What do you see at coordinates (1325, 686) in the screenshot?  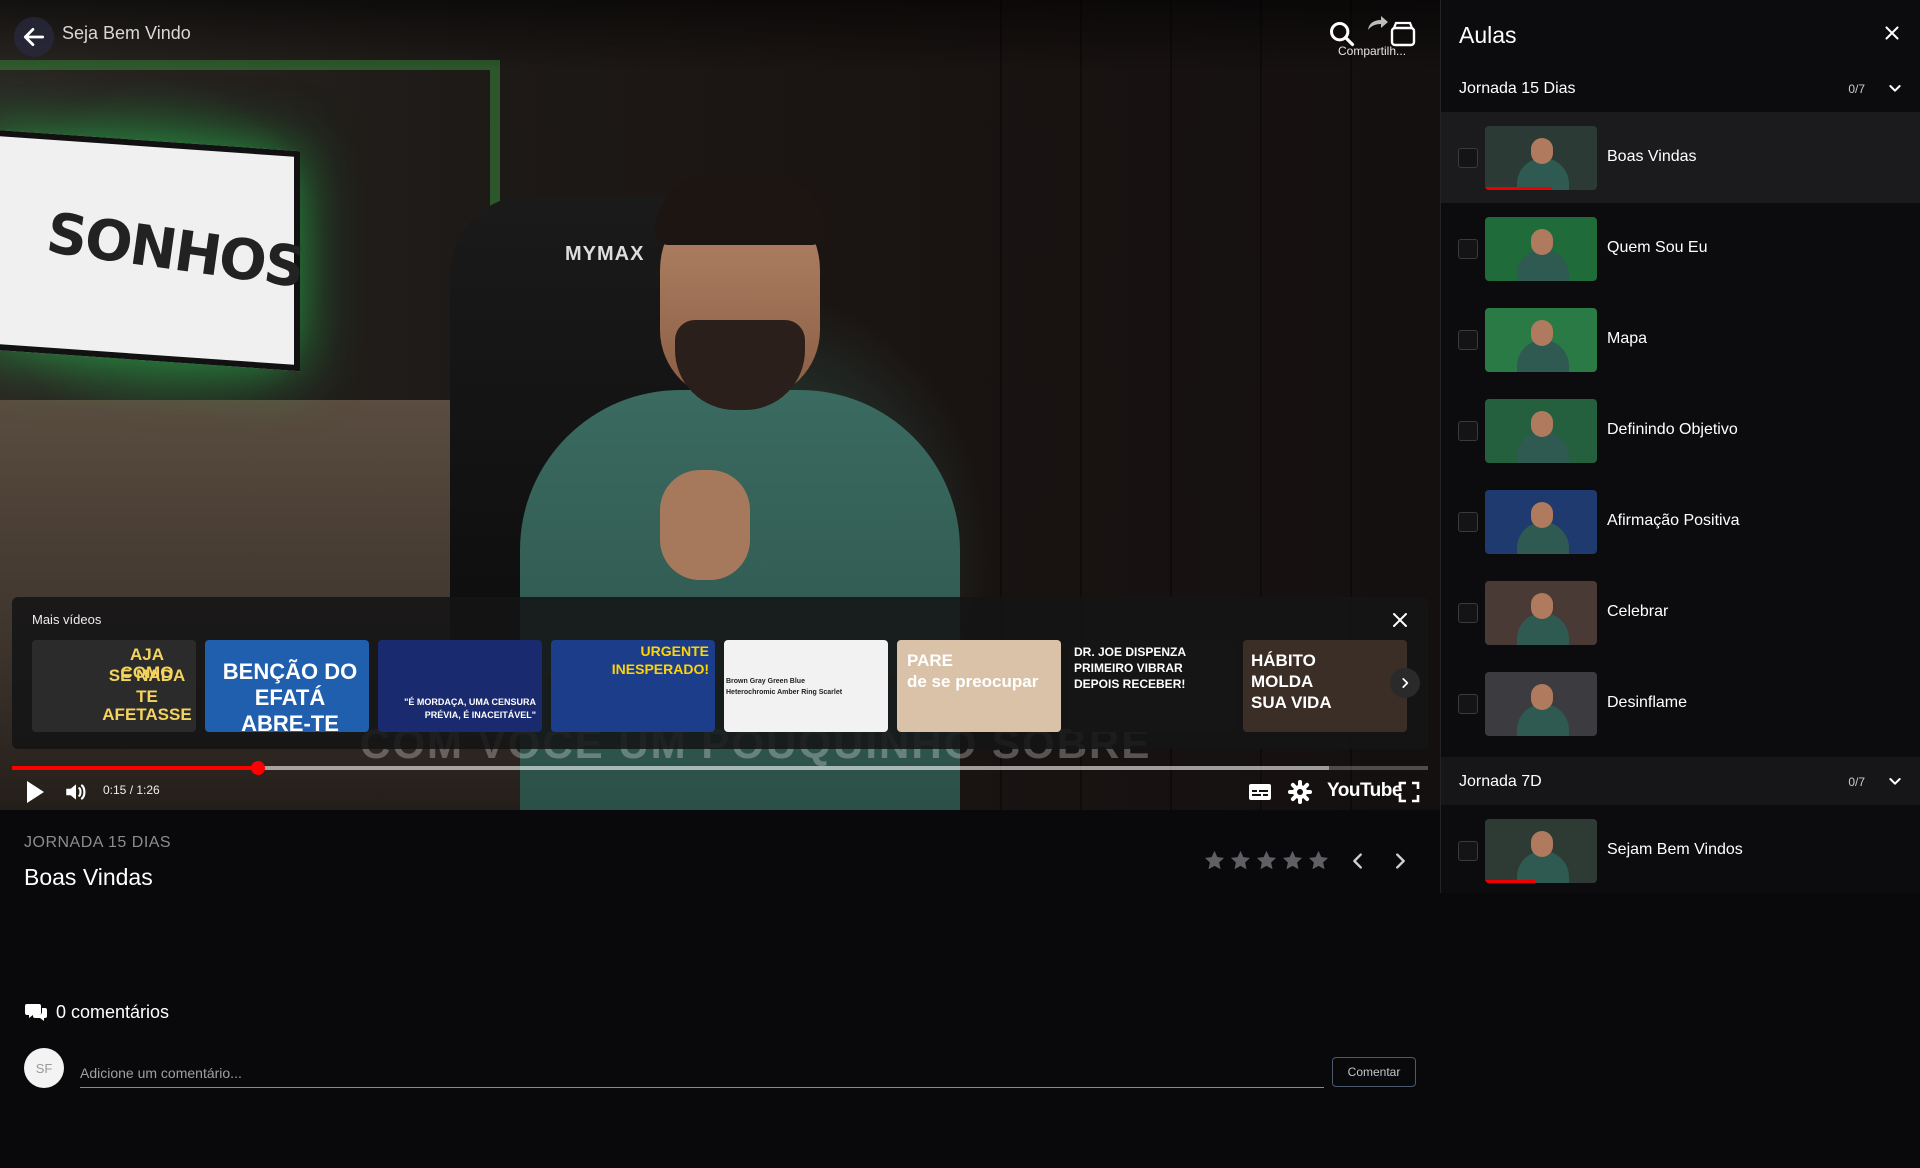 I see `more-video-thumbnail: HÁBITO MOLDA SUA VIDA` at bounding box center [1325, 686].